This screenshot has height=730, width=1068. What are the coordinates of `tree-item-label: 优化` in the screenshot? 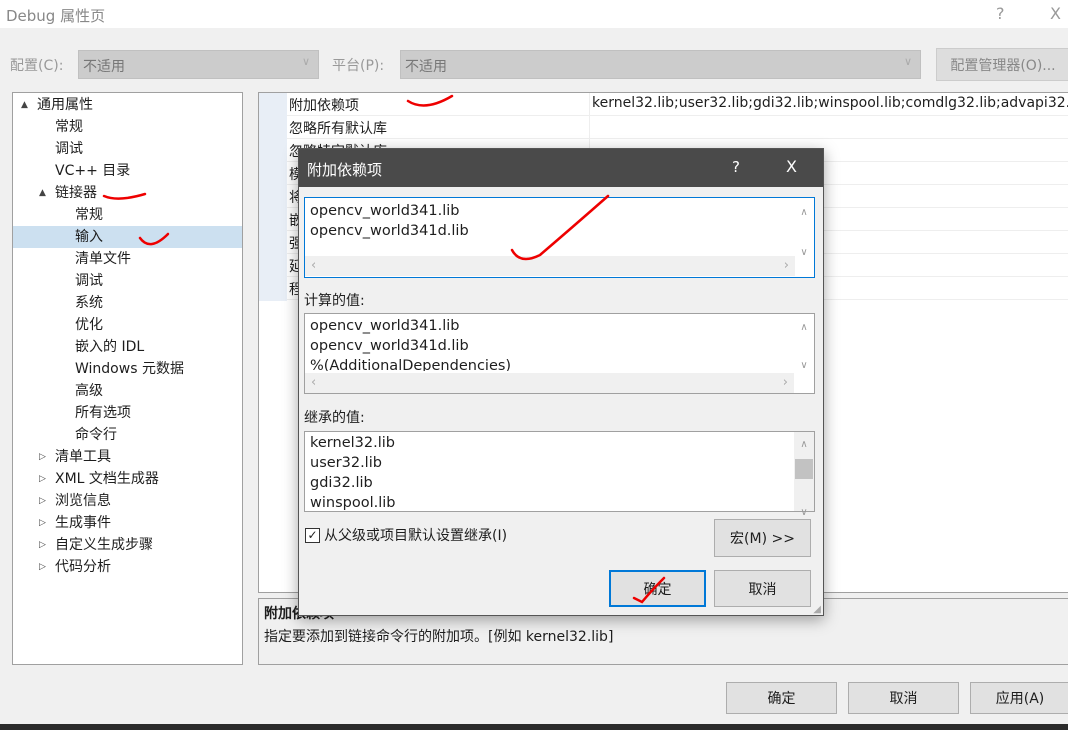 It's located at (89, 325).